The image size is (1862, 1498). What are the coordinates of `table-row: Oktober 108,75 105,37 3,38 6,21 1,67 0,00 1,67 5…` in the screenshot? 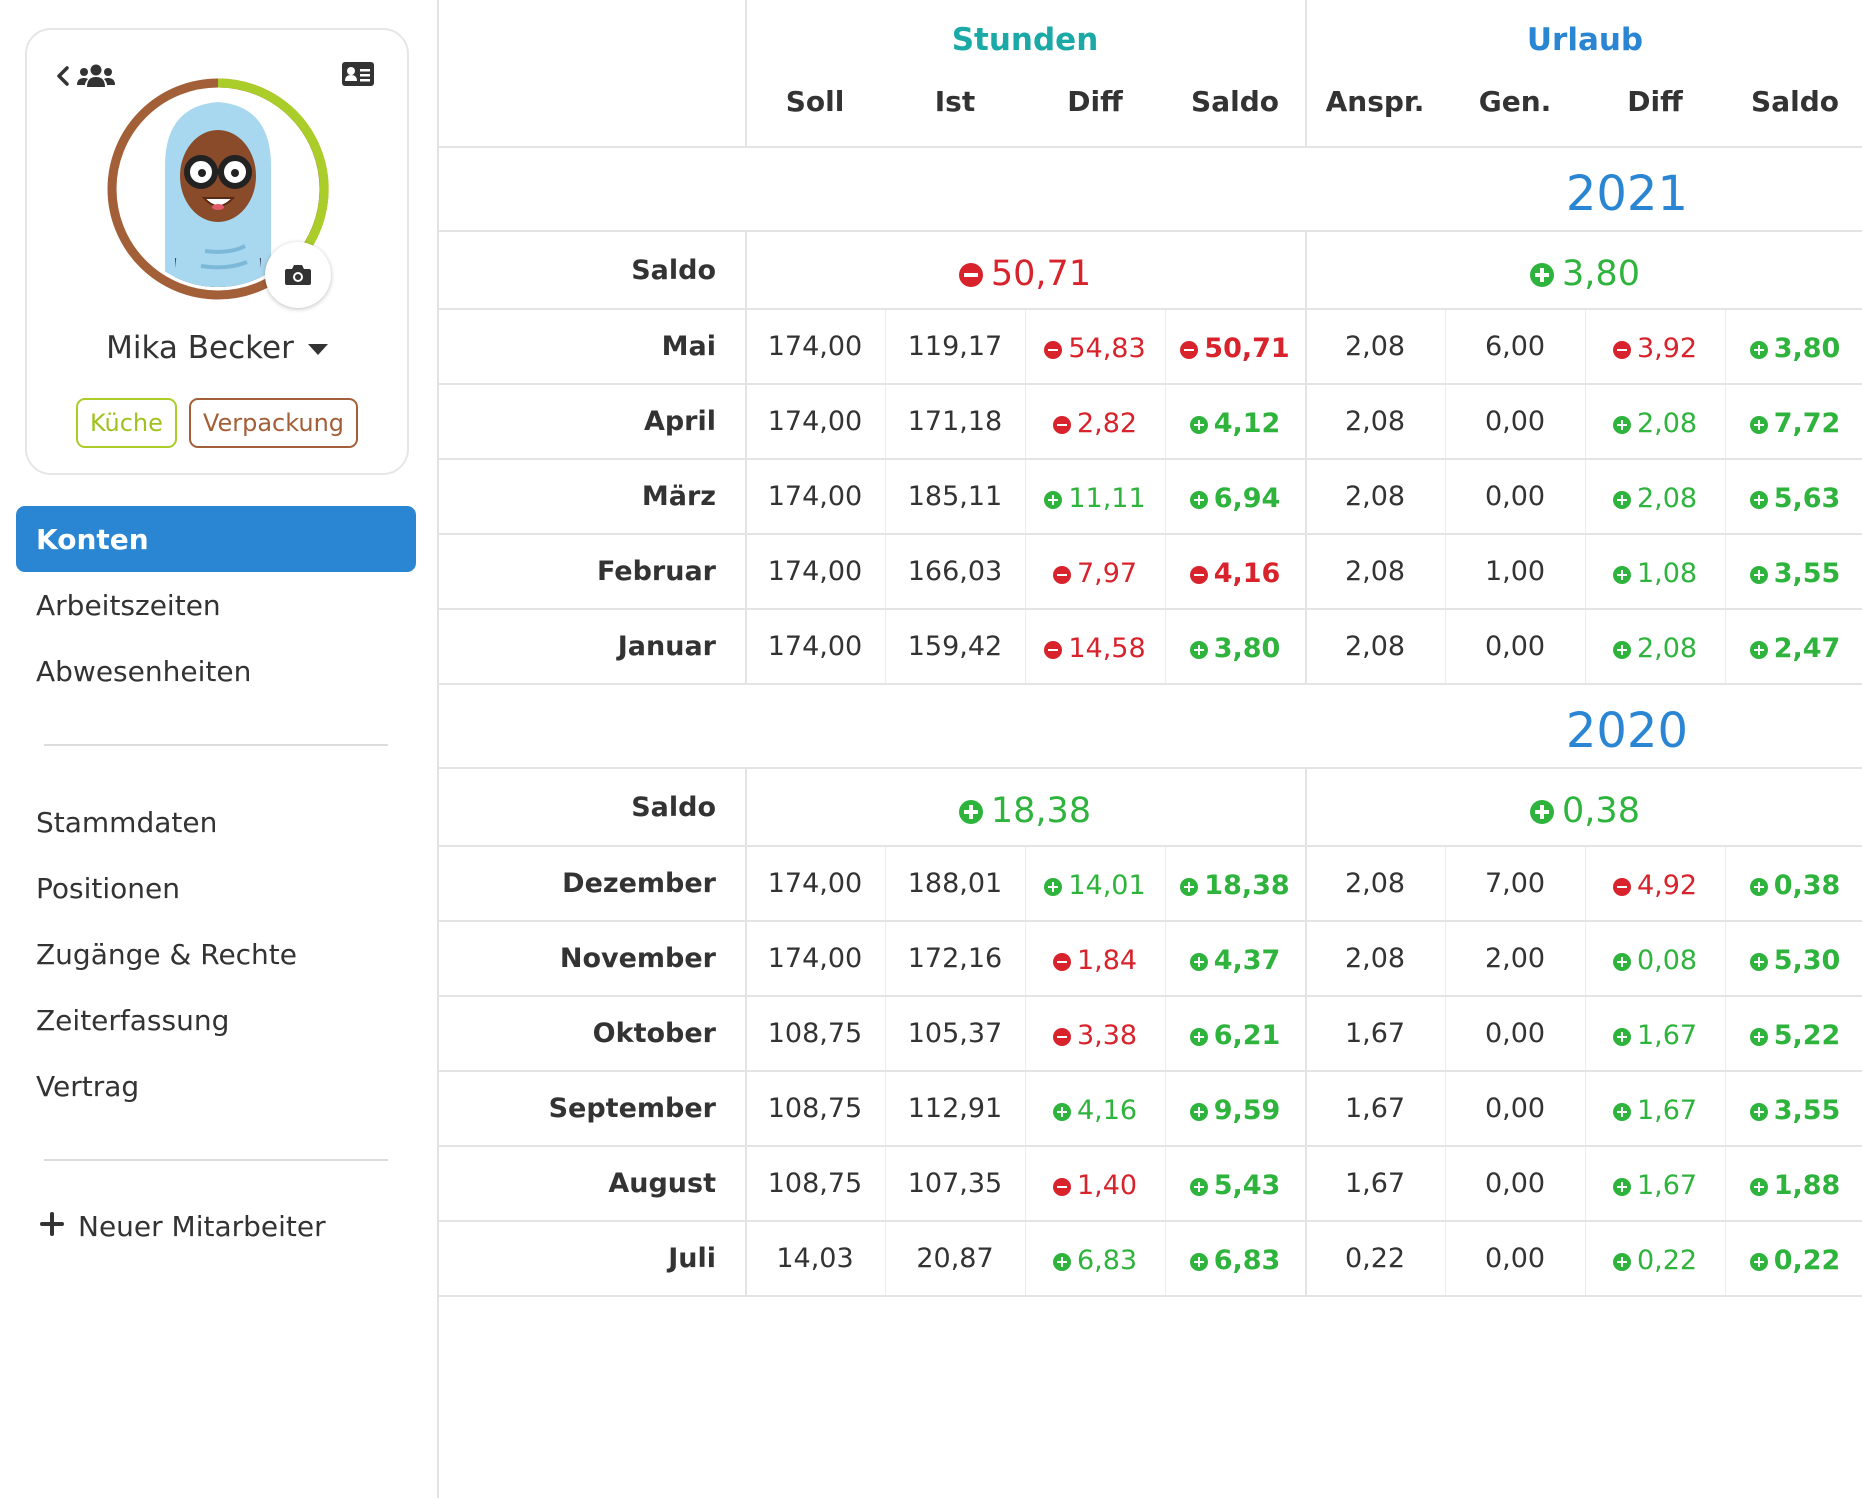 It's located at (1150, 1034).